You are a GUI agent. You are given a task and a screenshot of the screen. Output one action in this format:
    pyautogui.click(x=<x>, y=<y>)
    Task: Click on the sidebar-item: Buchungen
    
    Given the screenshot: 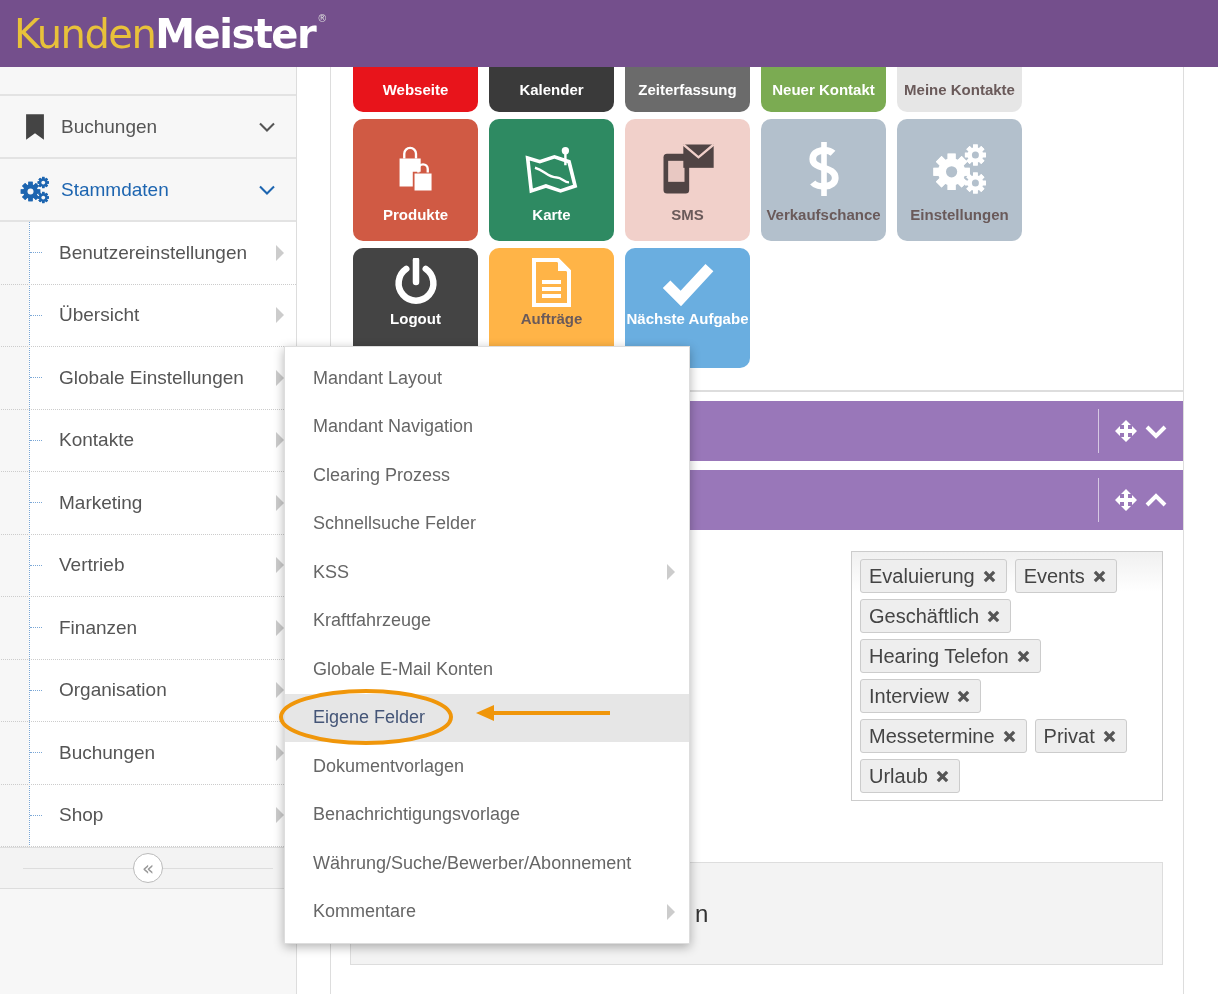 What is the action you would take?
    pyautogui.click(x=148, y=127)
    